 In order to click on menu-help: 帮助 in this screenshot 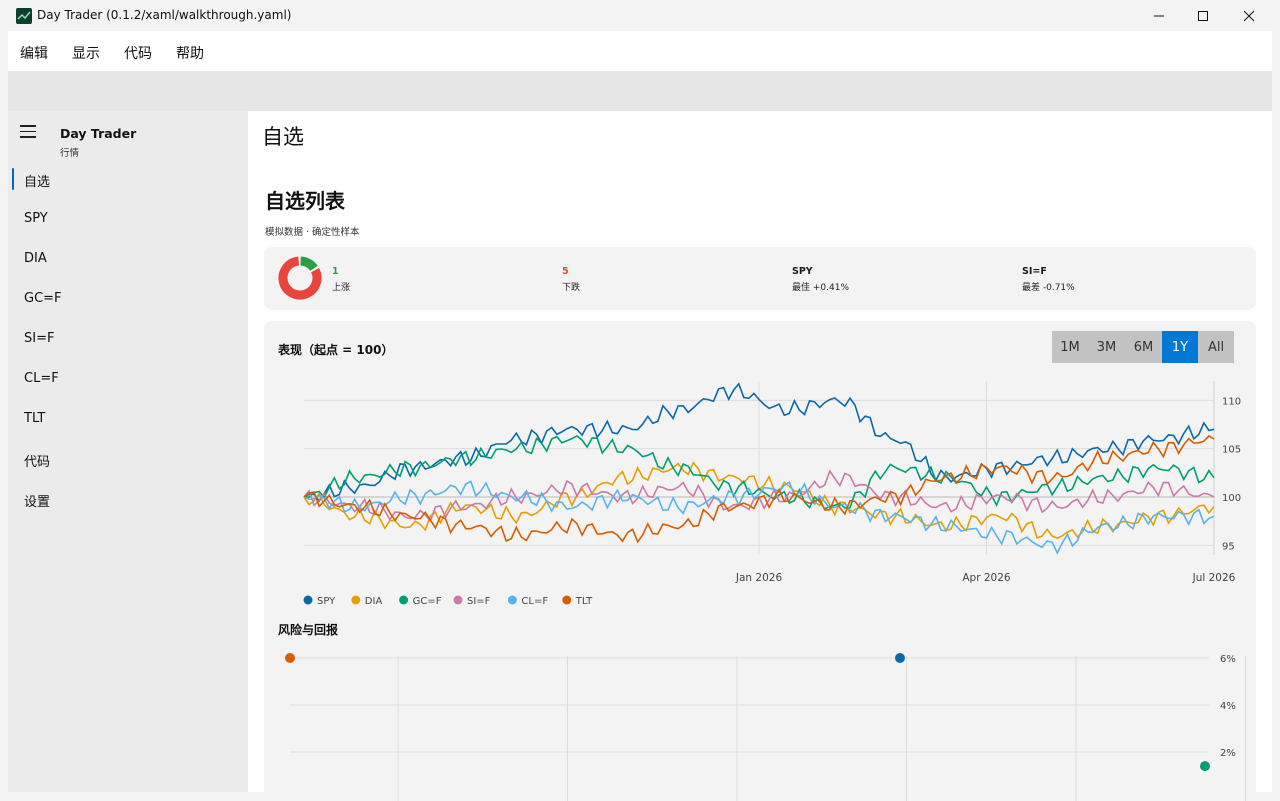, I will do `click(190, 53)`.